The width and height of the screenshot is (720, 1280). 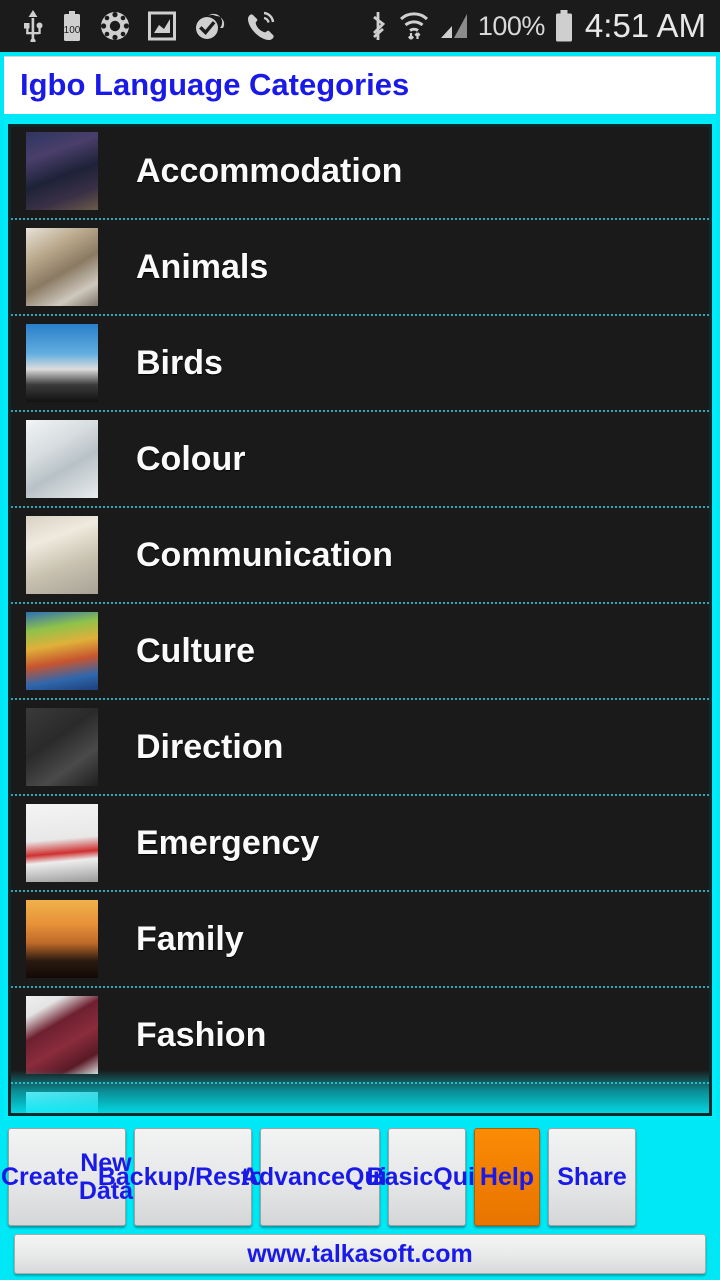 I want to click on title-bar-container: Igbo Language Categories, so click(x=360, y=85).